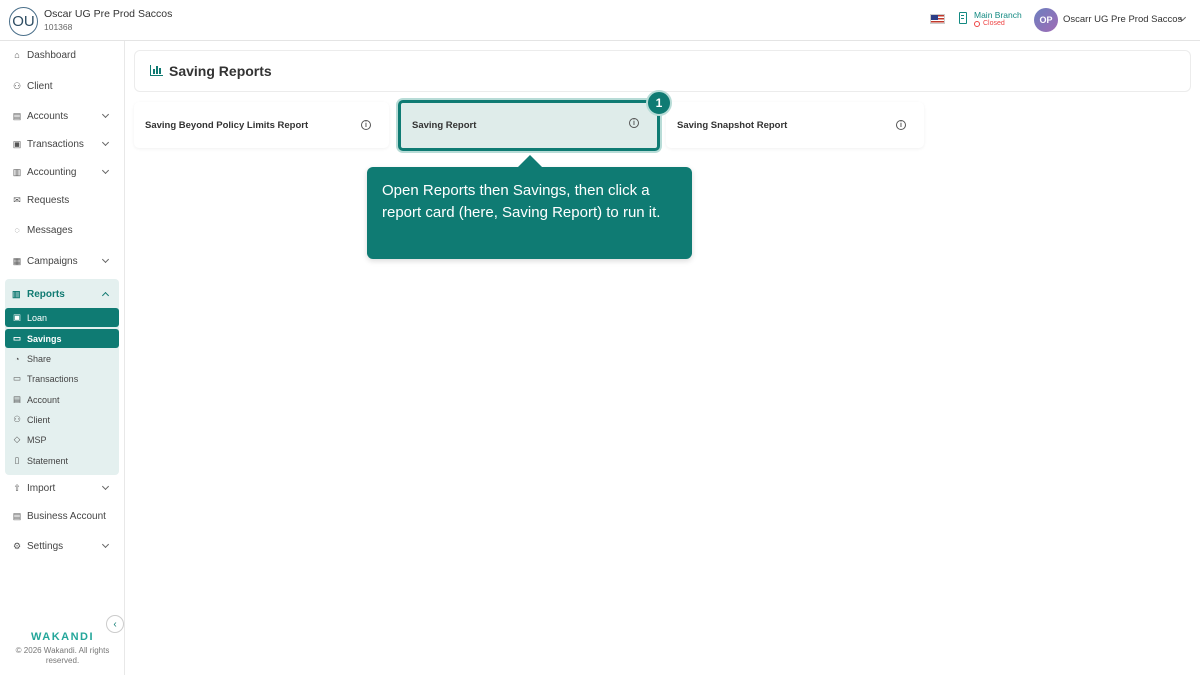  What do you see at coordinates (963, 18) in the screenshot?
I see `building-icon` at bounding box center [963, 18].